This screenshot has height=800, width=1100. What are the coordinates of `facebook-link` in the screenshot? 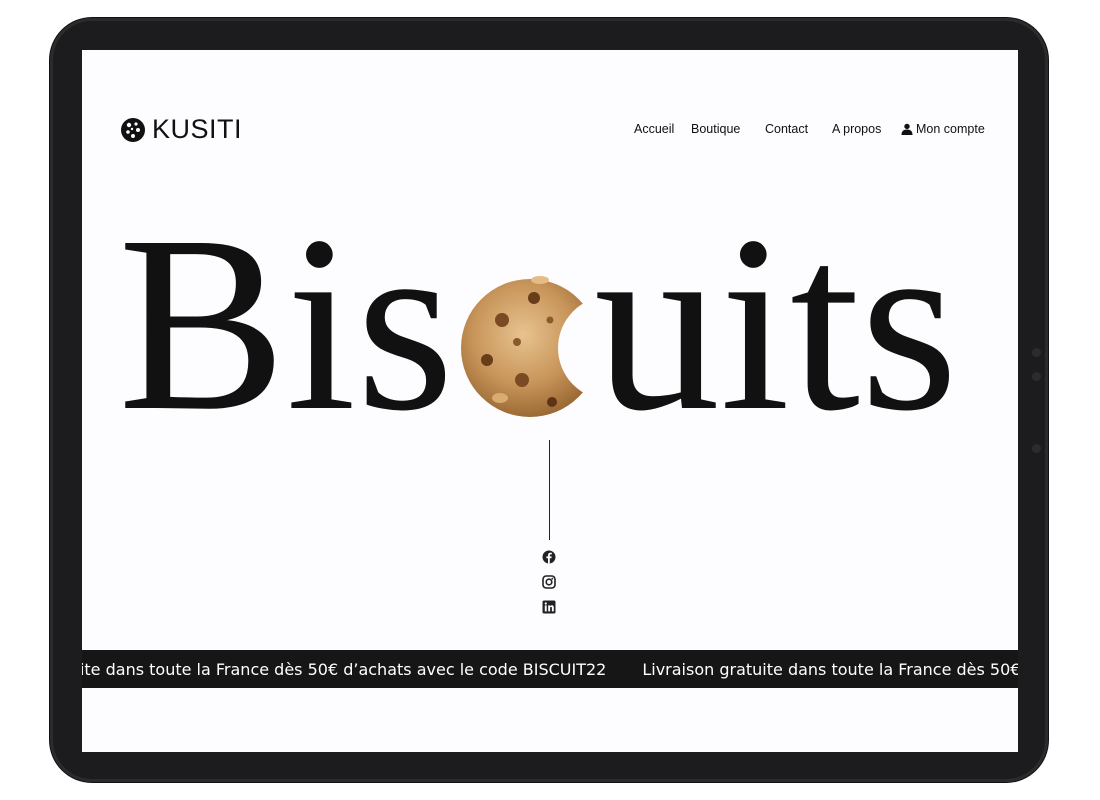 It's located at (549, 557).